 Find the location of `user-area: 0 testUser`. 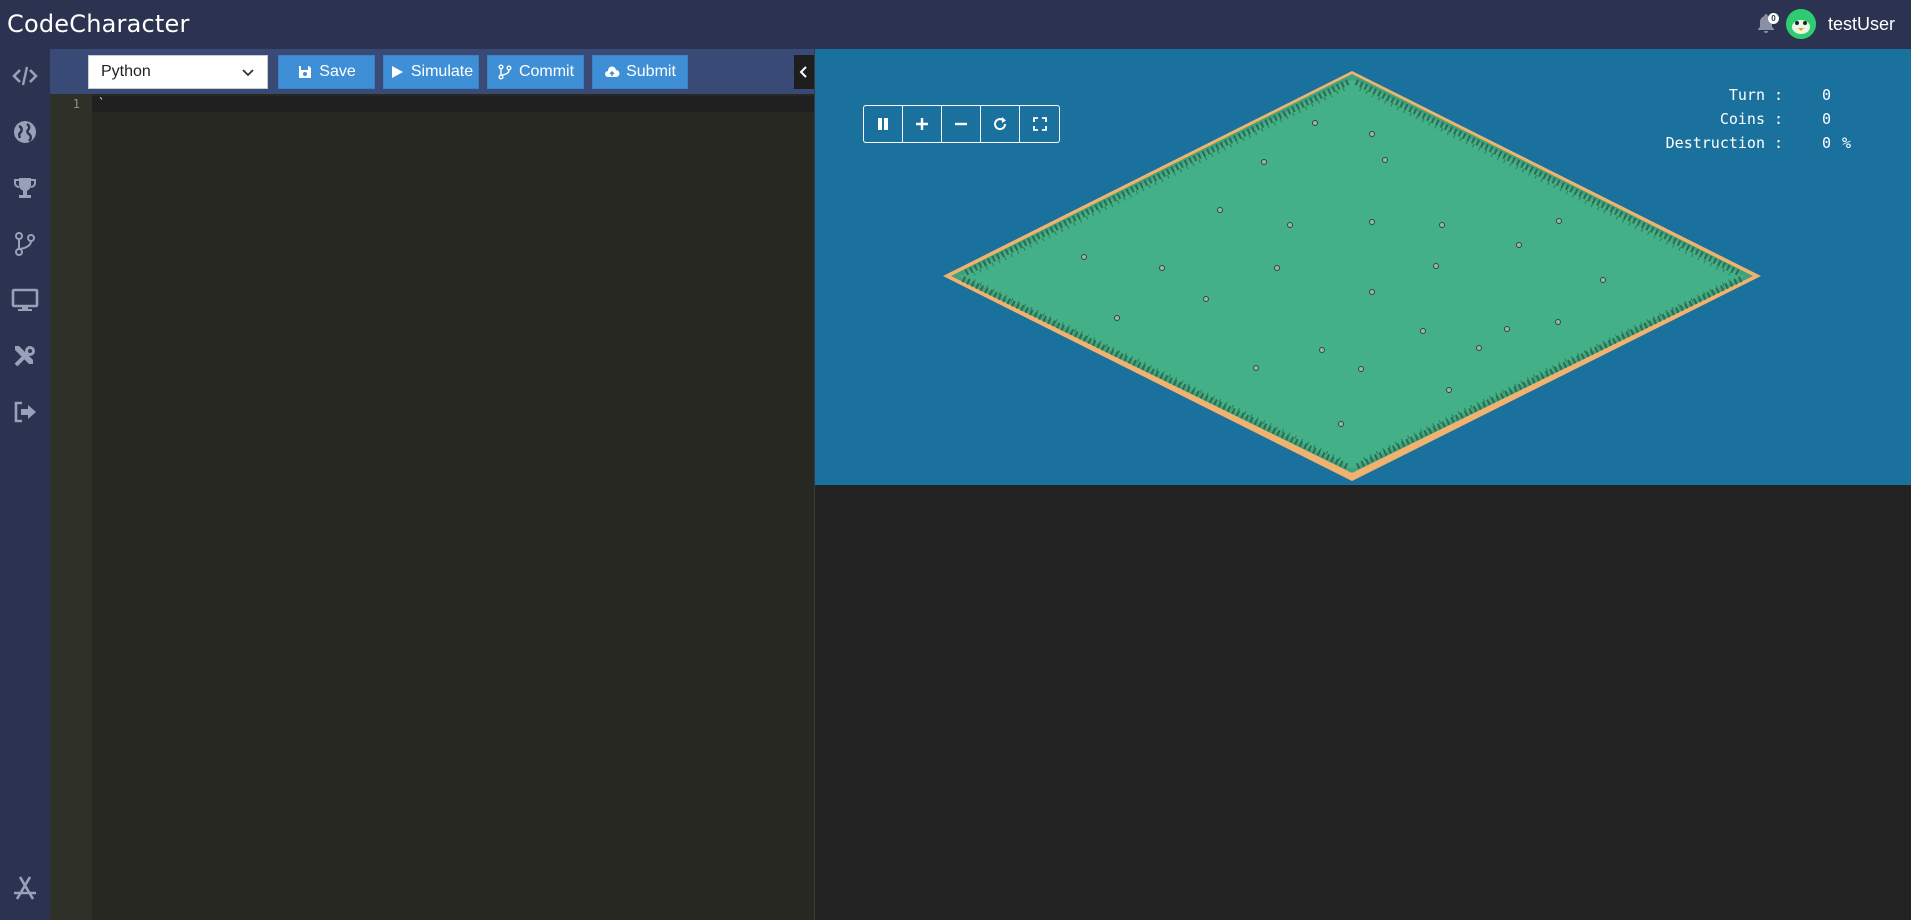

user-area: 0 testUser is located at coordinates (1824, 24).